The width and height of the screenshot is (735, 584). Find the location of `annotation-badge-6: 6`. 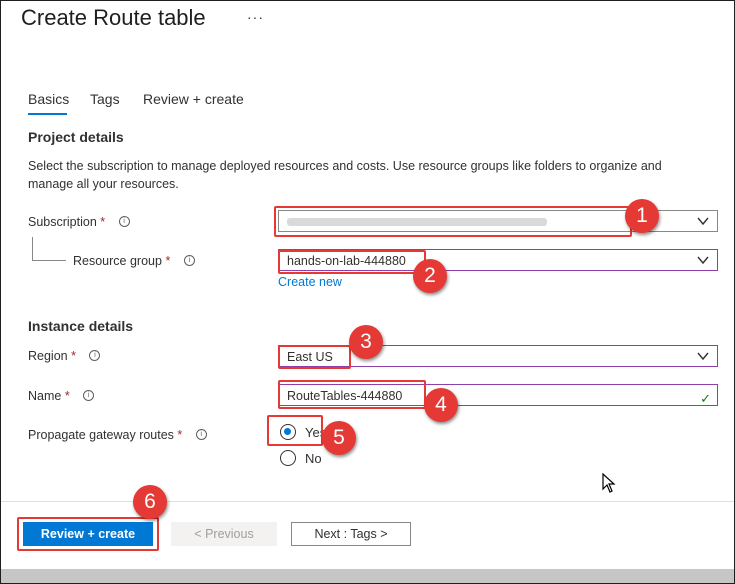

annotation-badge-6: 6 is located at coordinates (150, 502).